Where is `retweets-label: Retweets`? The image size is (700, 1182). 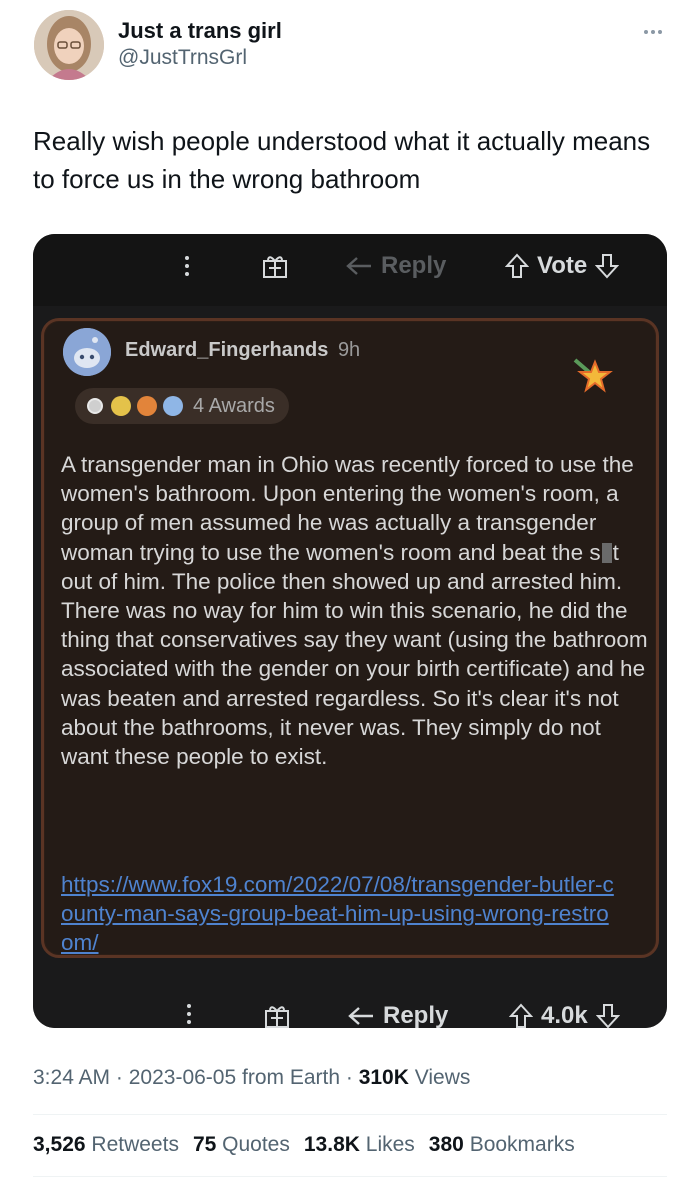 retweets-label: Retweets is located at coordinates (135, 1144).